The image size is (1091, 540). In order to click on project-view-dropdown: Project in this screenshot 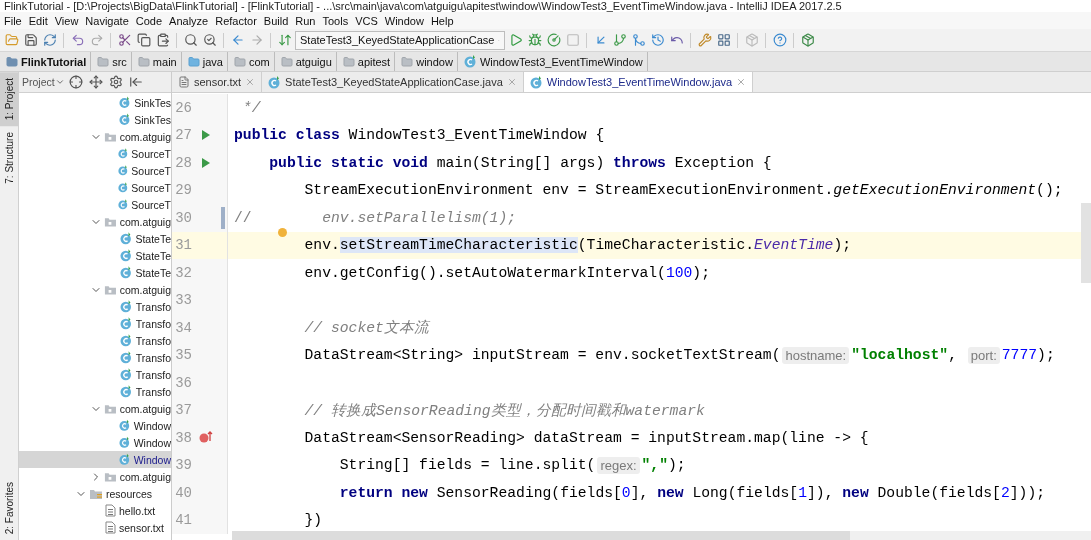, I will do `click(43, 82)`.